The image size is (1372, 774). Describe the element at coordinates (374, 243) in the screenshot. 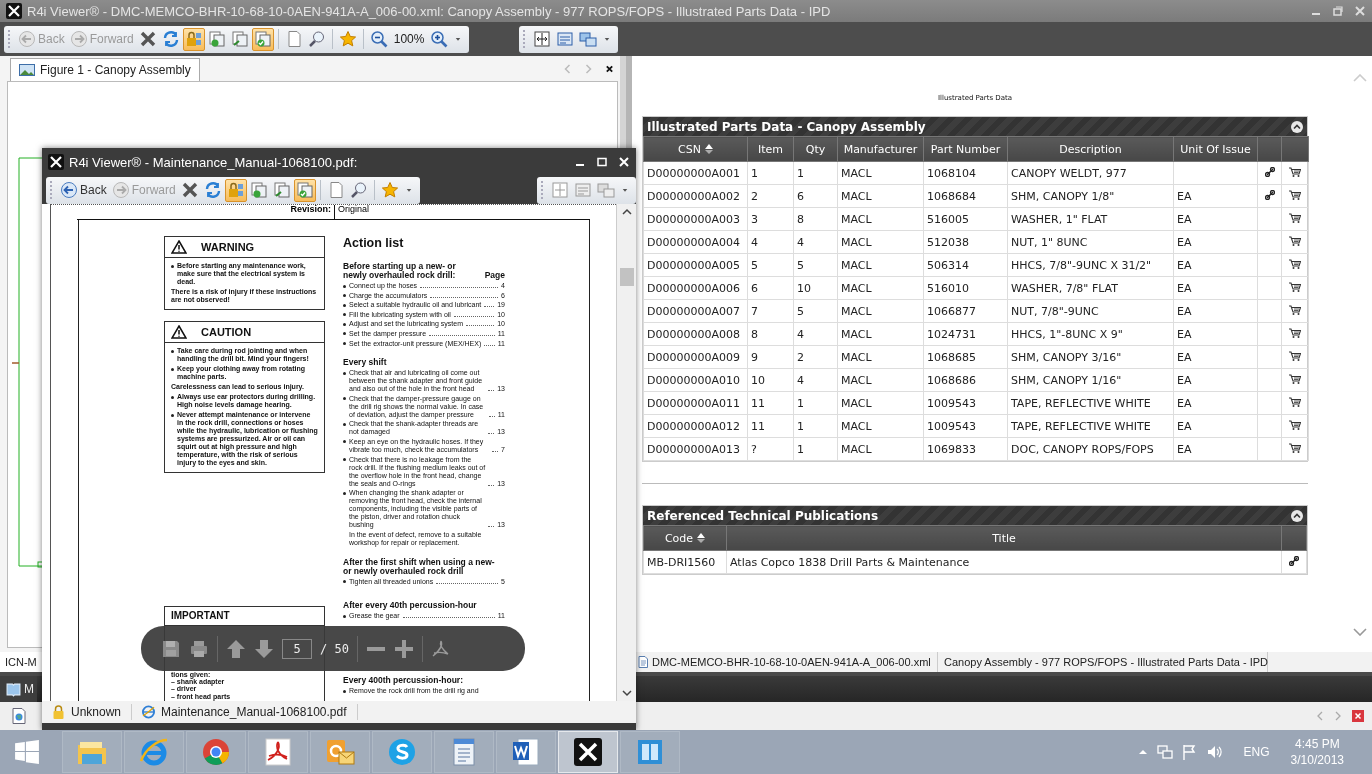

I see `page-heading: Action list` at that location.